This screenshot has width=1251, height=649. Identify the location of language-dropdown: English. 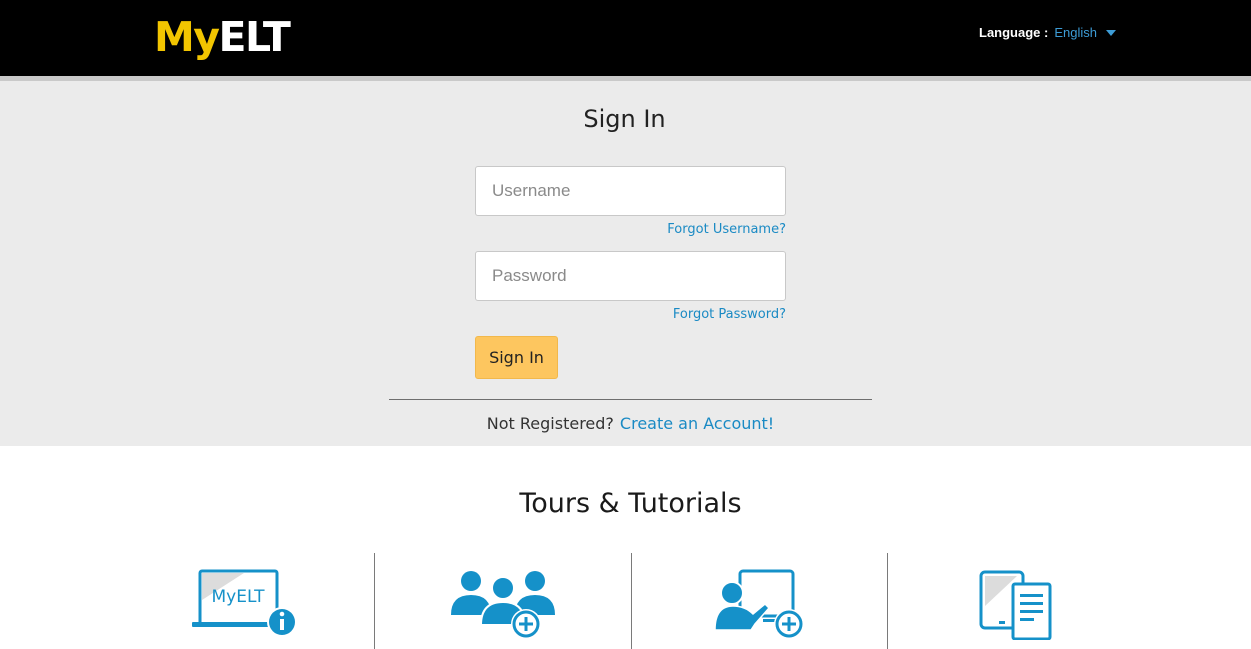
(1085, 33).